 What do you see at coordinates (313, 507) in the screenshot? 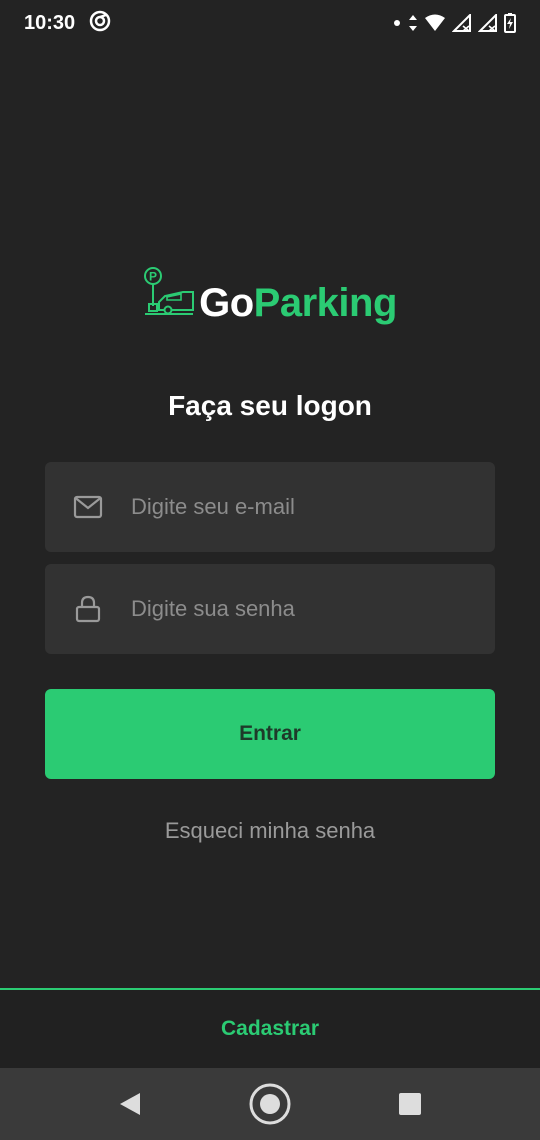
I see `email-input` at bounding box center [313, 507].